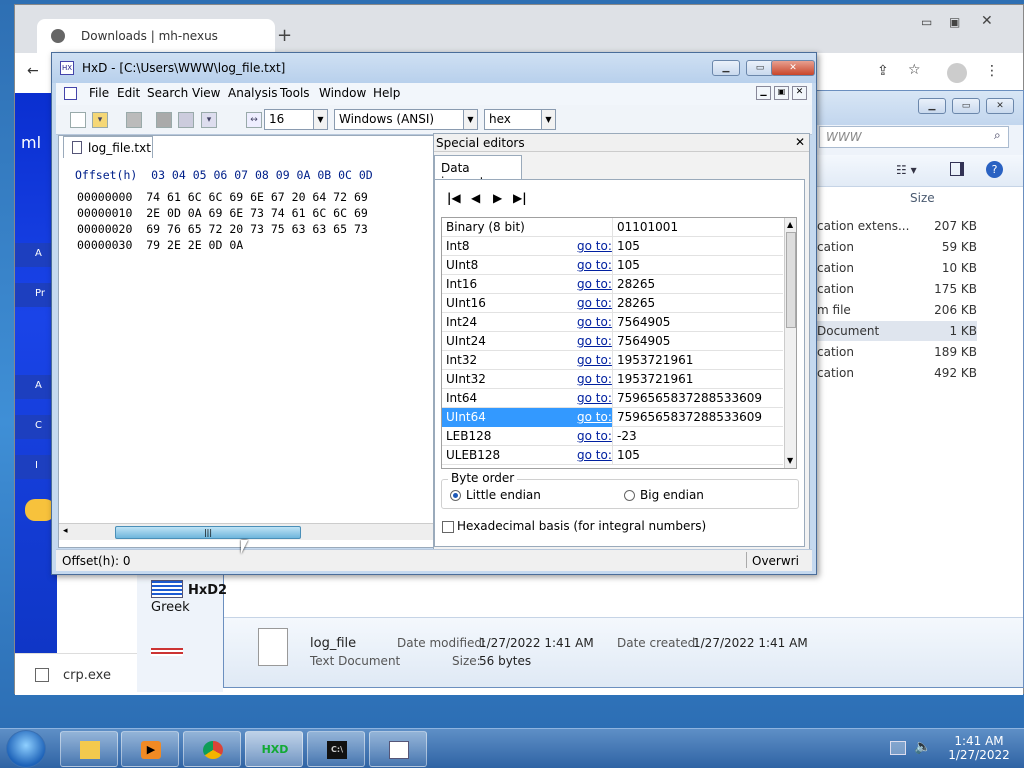 The width and height of the screenshot is (1024, 768). I want to click on status-mode: Overwri, so click(775, 561).